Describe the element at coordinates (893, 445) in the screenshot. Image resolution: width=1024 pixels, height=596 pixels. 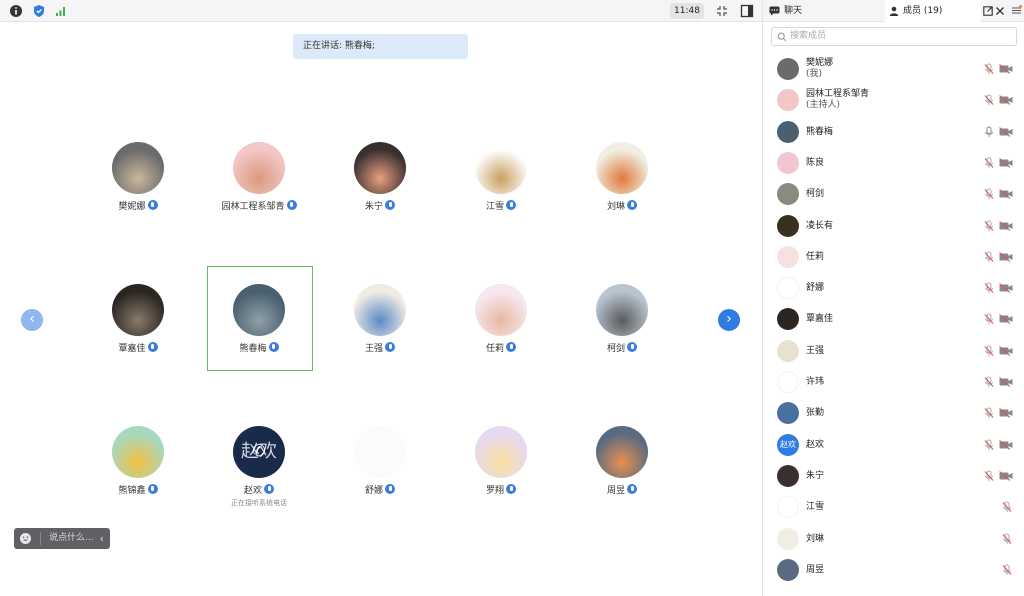
I see `member-row: 赵欢 赵欢` at that location.